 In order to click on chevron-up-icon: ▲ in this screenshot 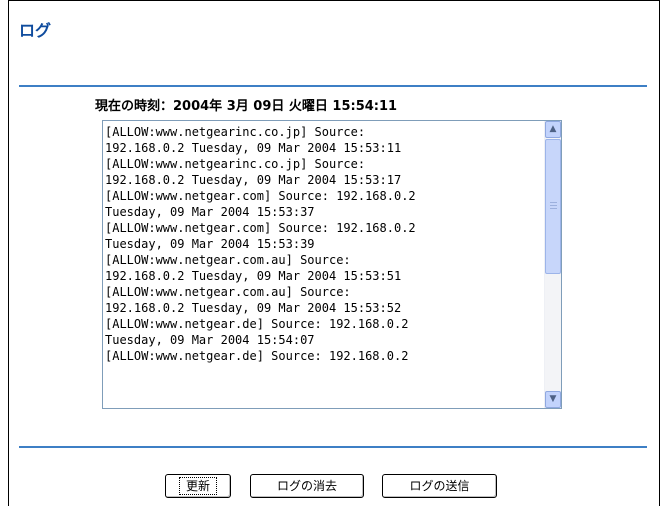, I will do `click(553, 129)`.